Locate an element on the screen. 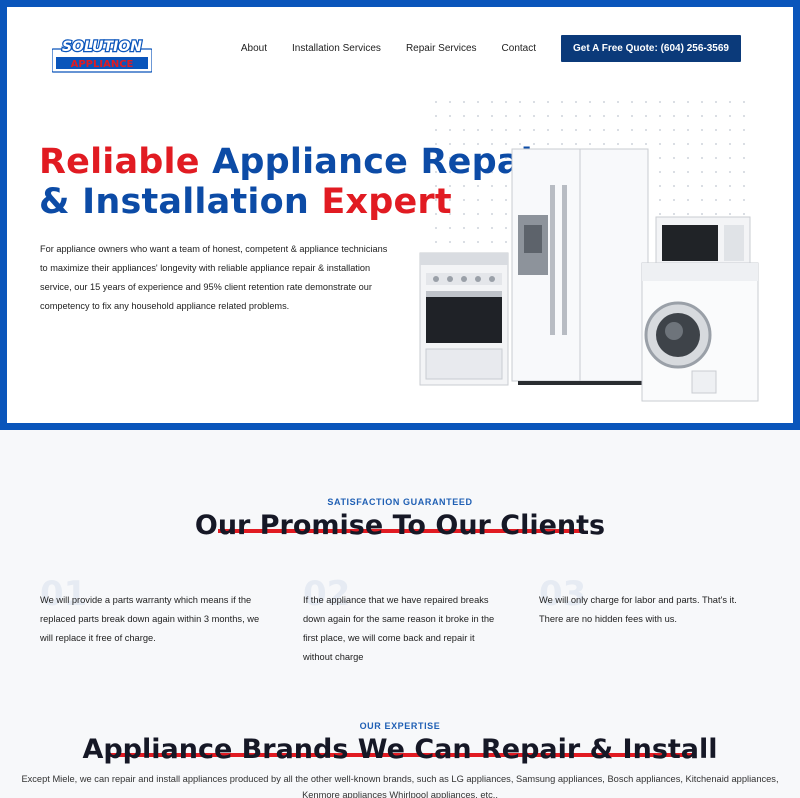  microwave-illustration is located at coordinates (703, 242).